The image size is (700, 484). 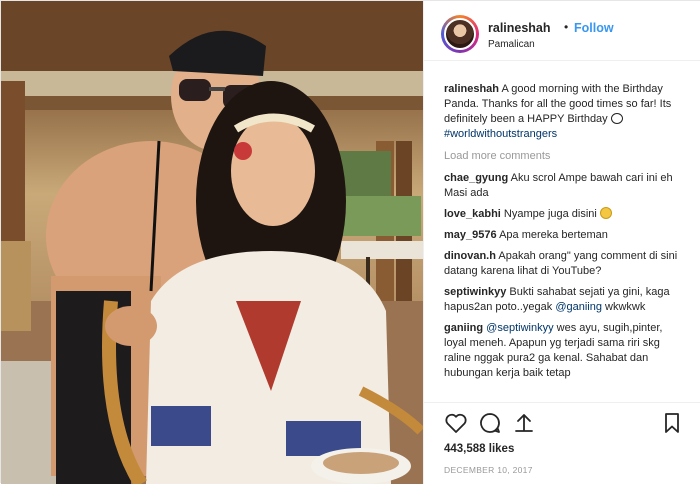 What do you see at coordinates (565, 156) in the screenshot?
I see `load-more-comments-button: Load more comments` at bounding box center [565, 156].